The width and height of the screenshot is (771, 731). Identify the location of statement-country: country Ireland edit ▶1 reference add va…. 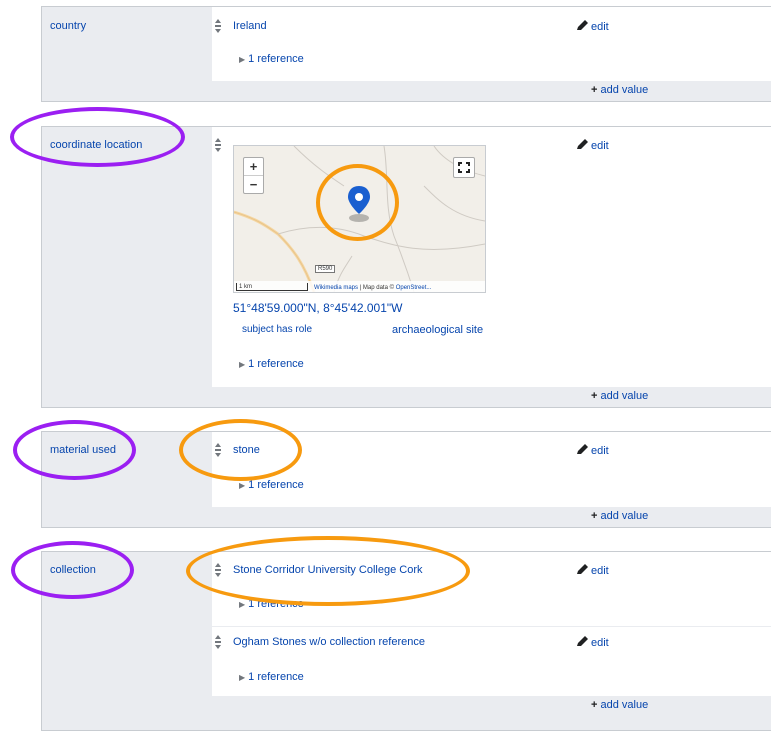
(406, 54).